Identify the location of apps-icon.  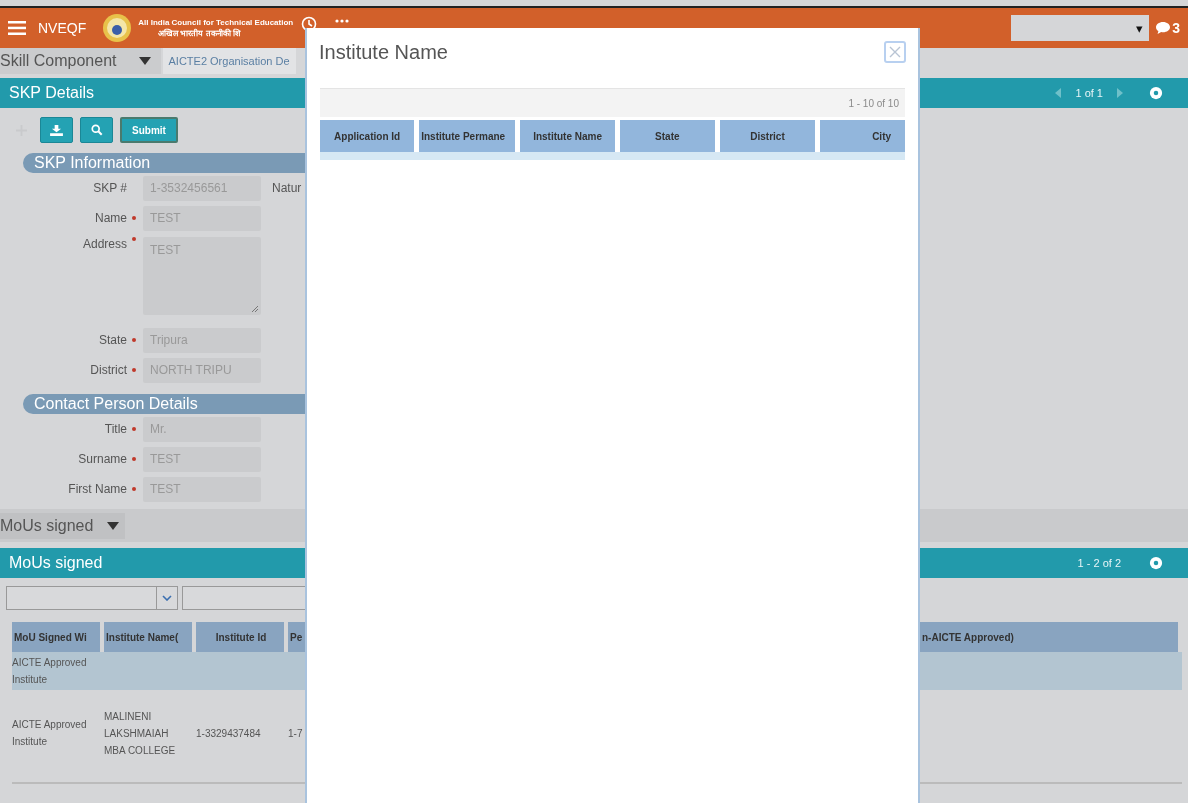
(342, 22).